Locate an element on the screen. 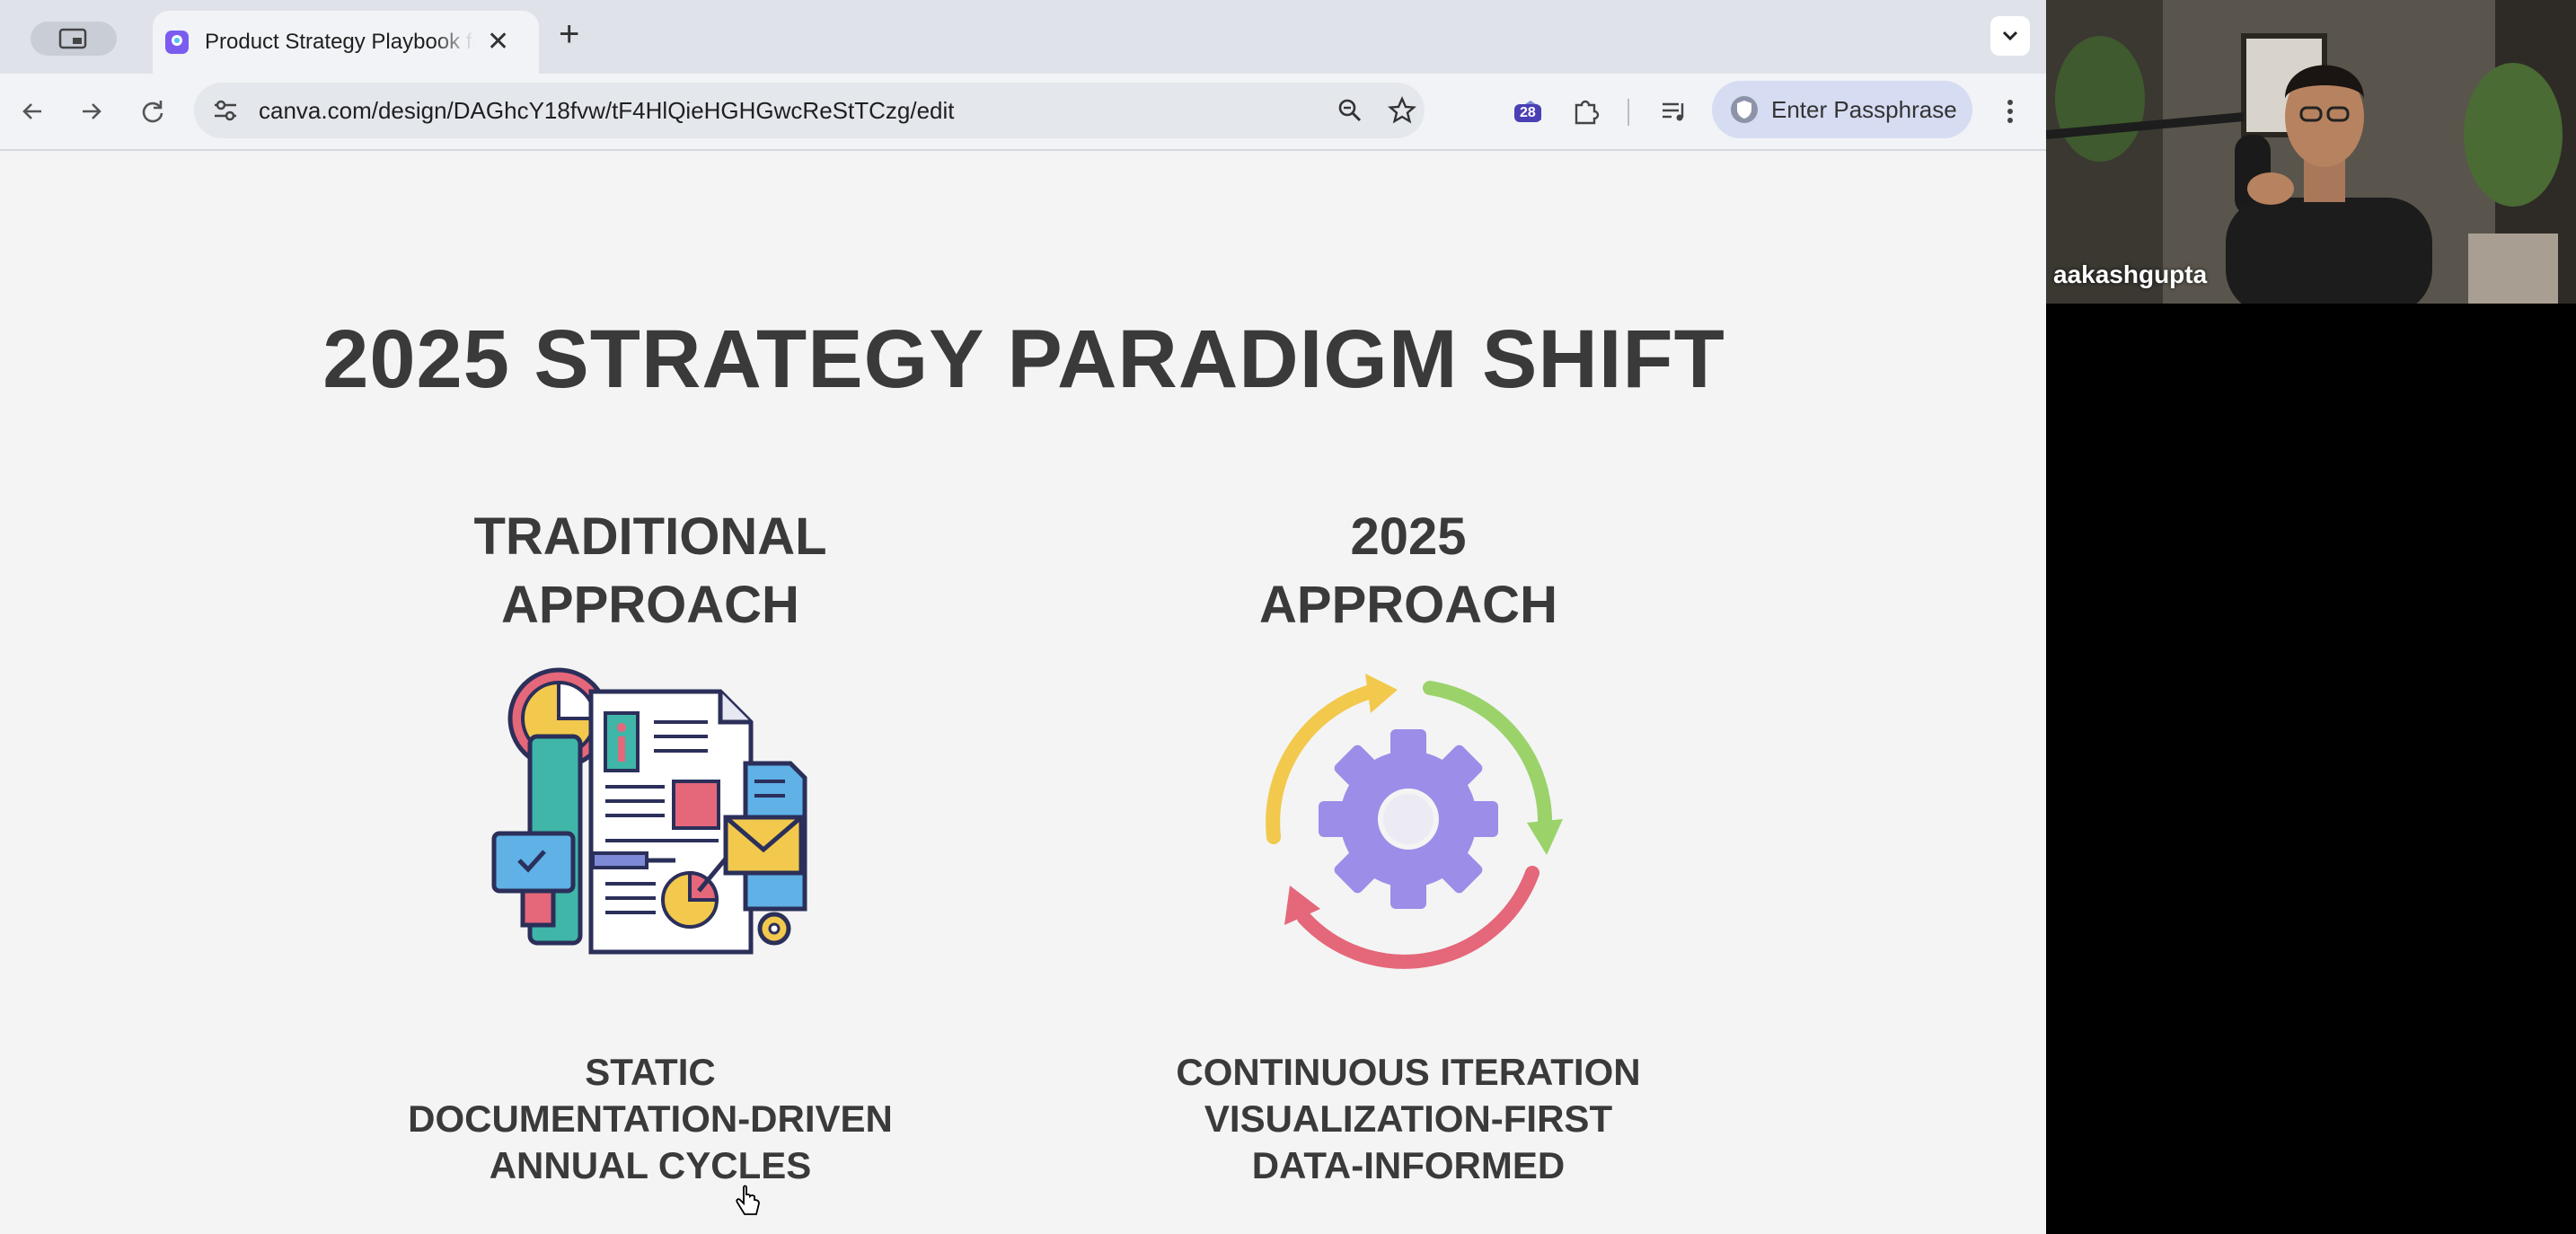  passphrase-label: Enter Passphrase is located at coordinates (1864, 109).